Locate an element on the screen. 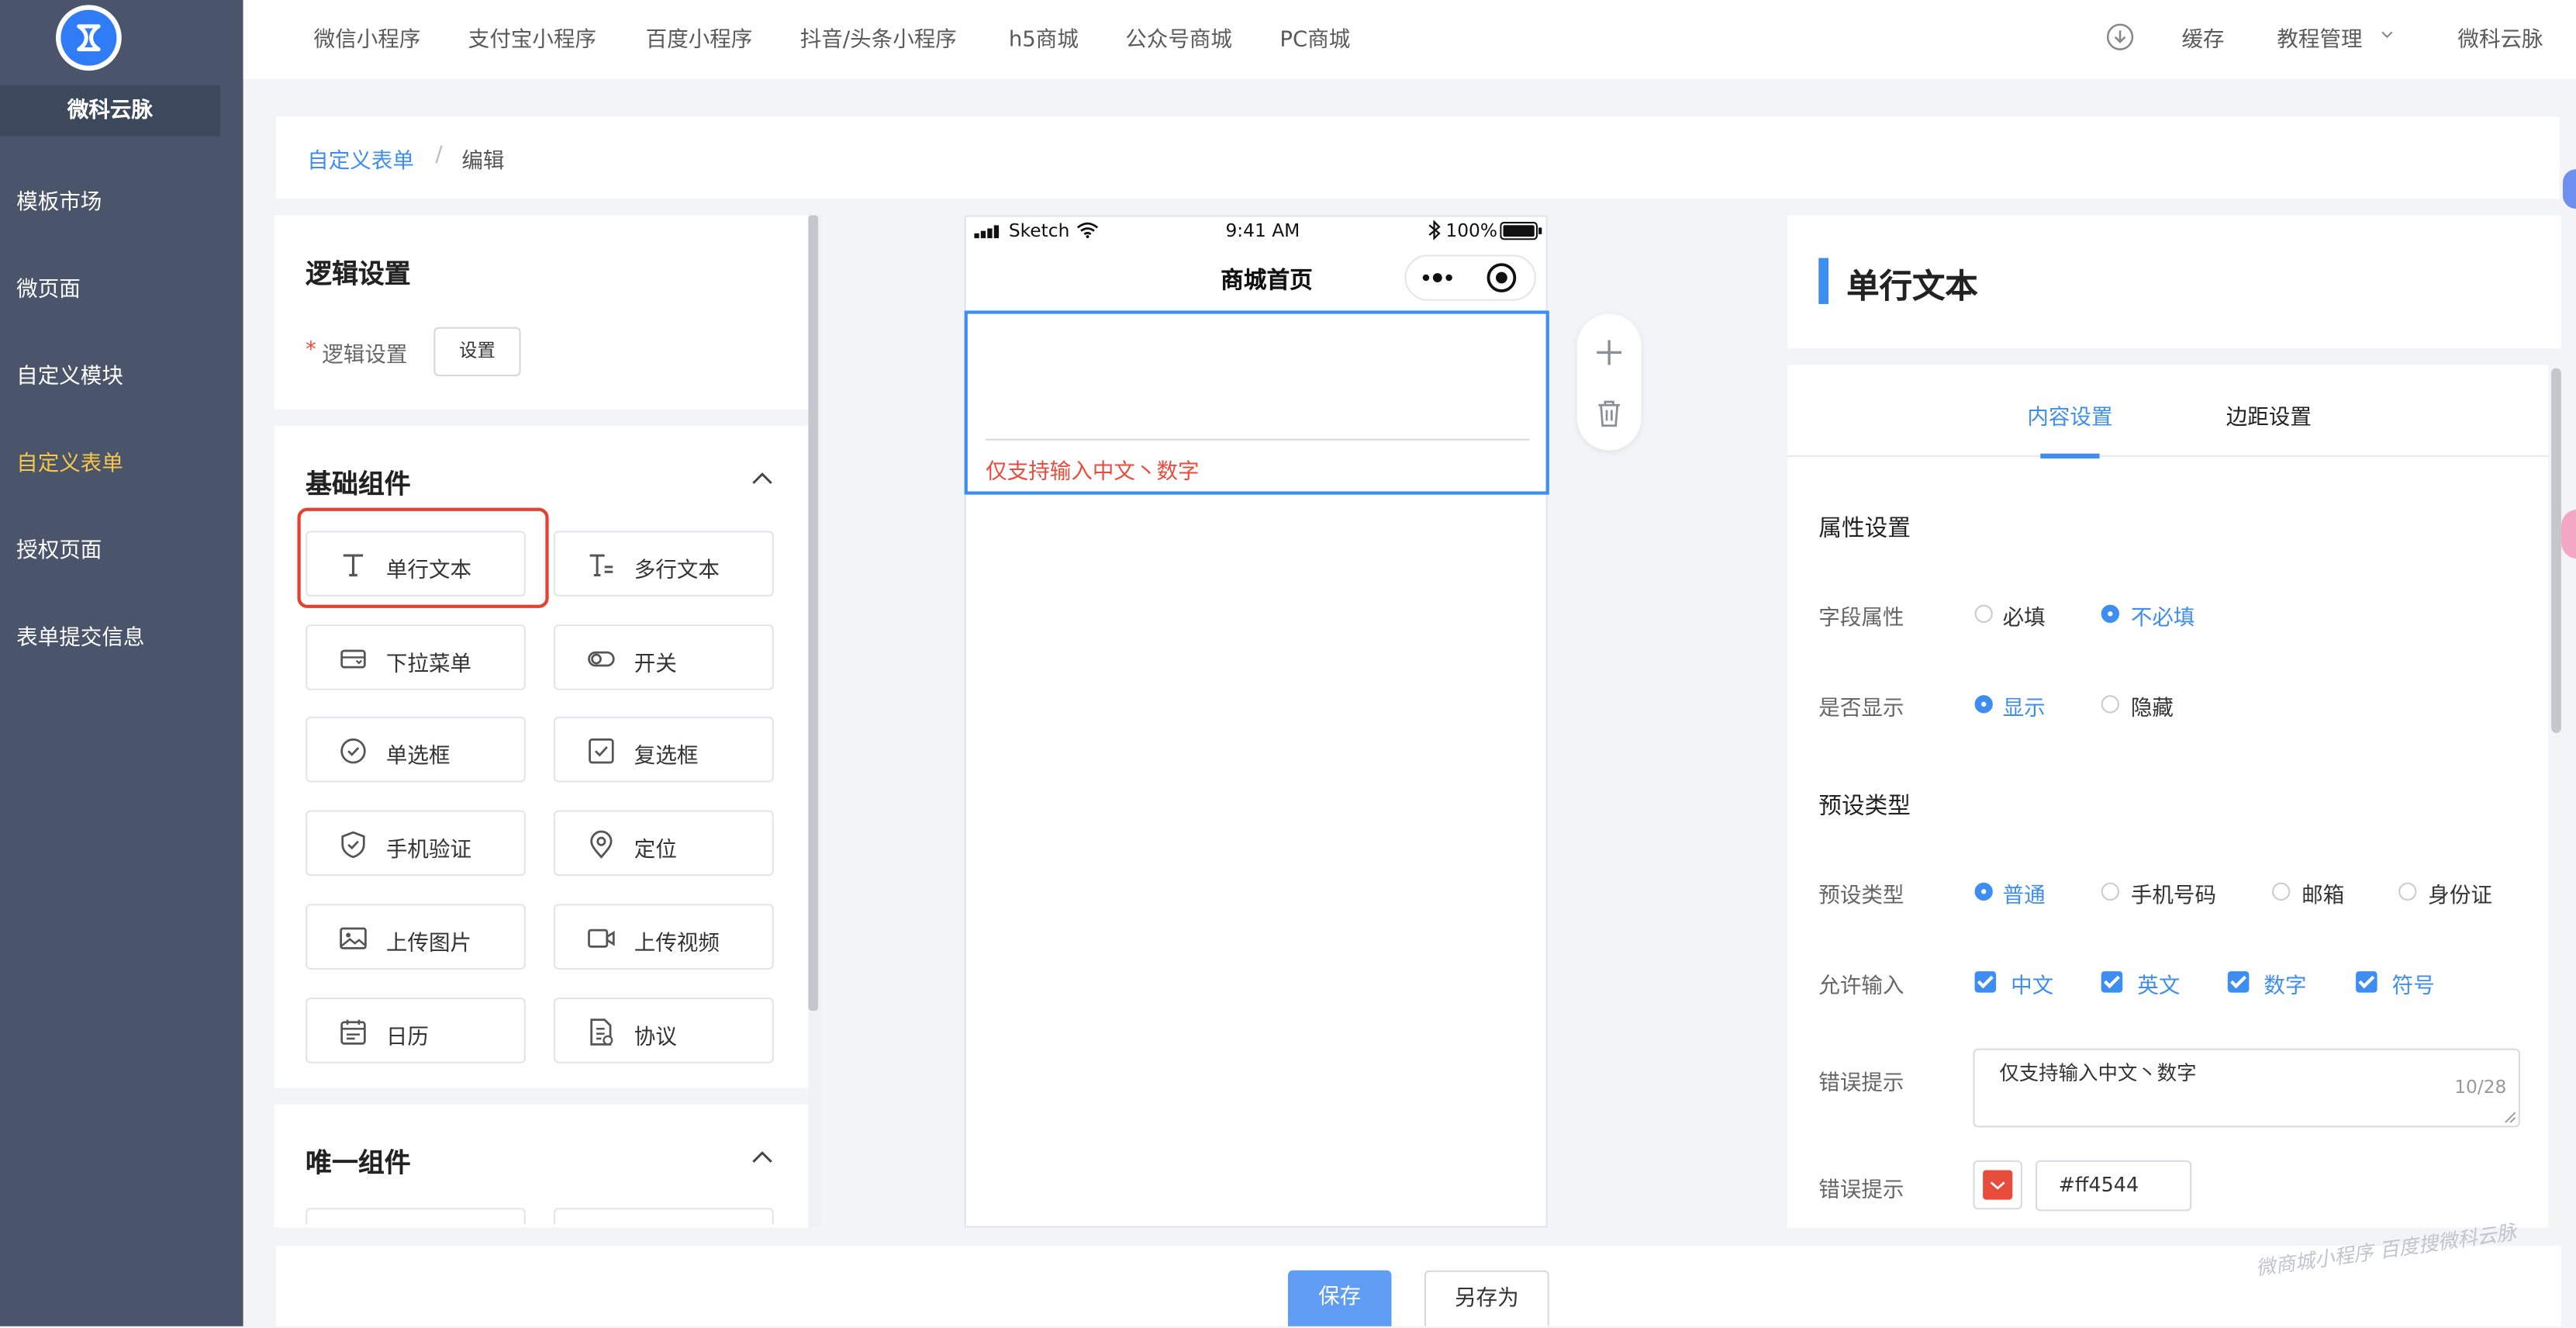 Image resolution: width=2576 pixels, height=1328 pixels. component-upload-image-button: 上传图片 is located at coordinates (416, 937).